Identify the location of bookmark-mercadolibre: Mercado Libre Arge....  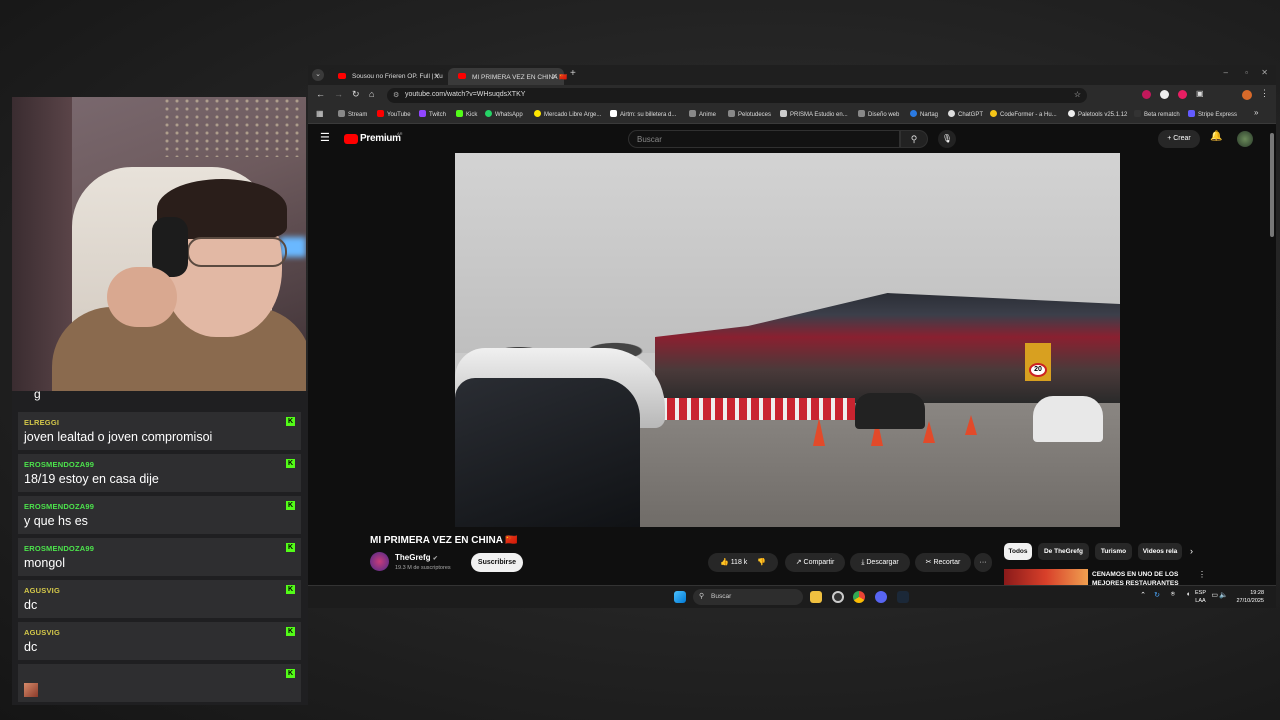
(567, 114).